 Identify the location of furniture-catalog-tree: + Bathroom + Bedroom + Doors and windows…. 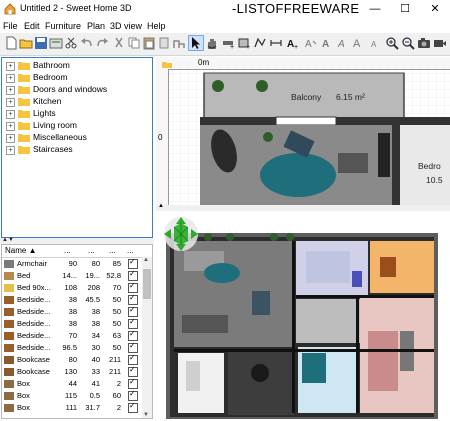
(77, 147).